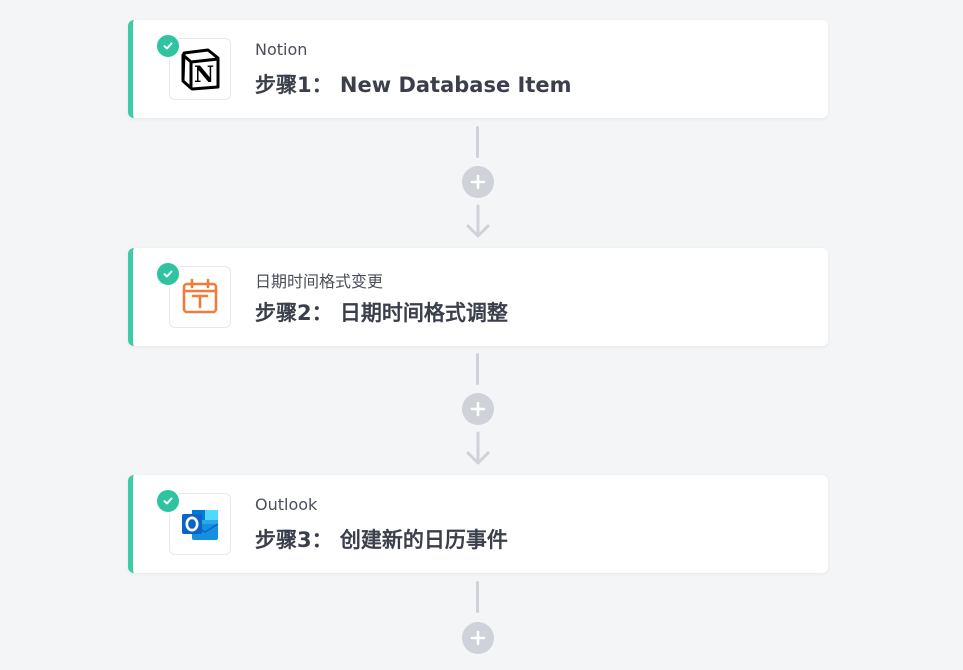  Describe the element at coordinates (381, 313) in the screenshot. I see `step-title: 步骤2： 日期时间格式调整` at that location.